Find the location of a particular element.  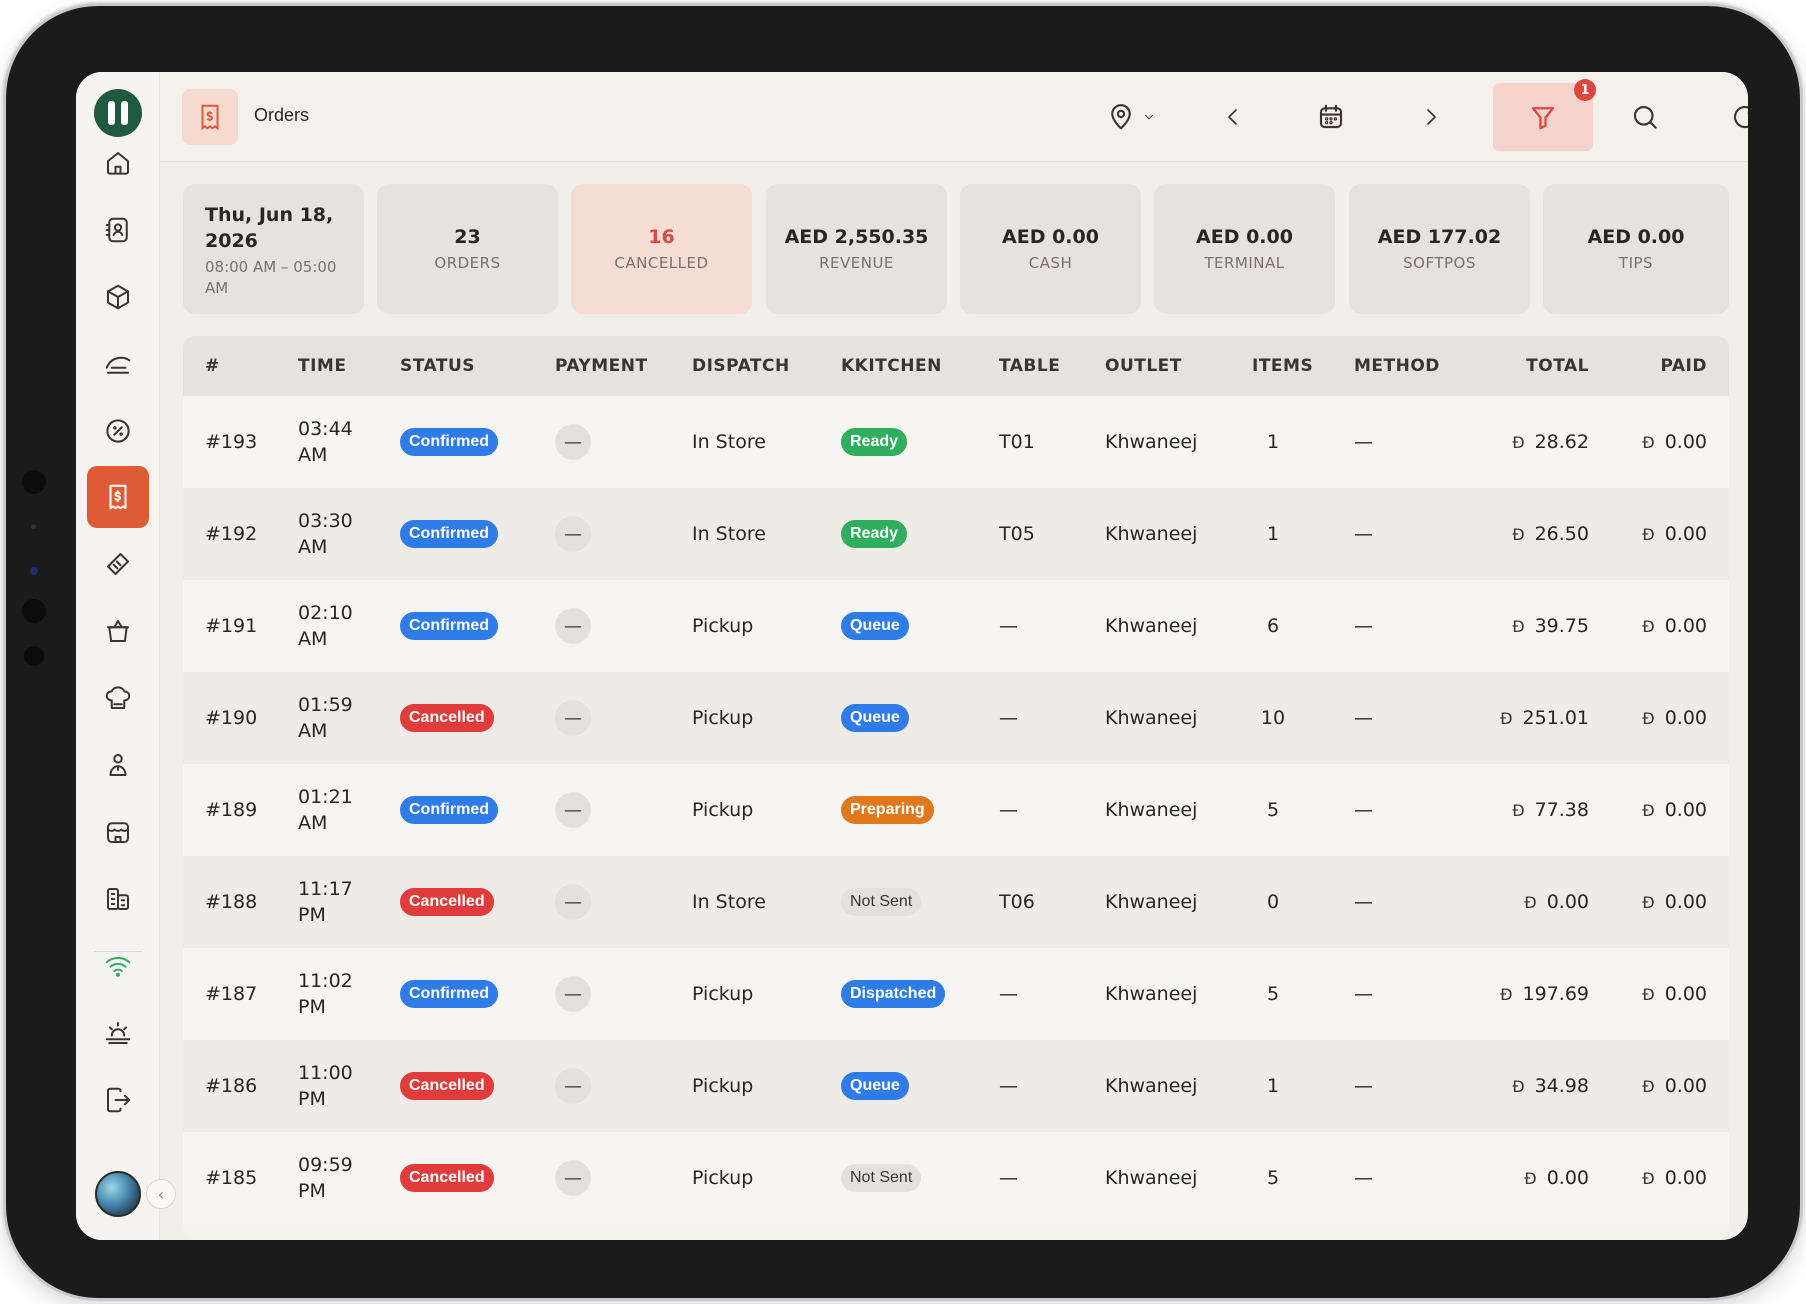

col-header-time: TIME is located at coordinates (322, 366).